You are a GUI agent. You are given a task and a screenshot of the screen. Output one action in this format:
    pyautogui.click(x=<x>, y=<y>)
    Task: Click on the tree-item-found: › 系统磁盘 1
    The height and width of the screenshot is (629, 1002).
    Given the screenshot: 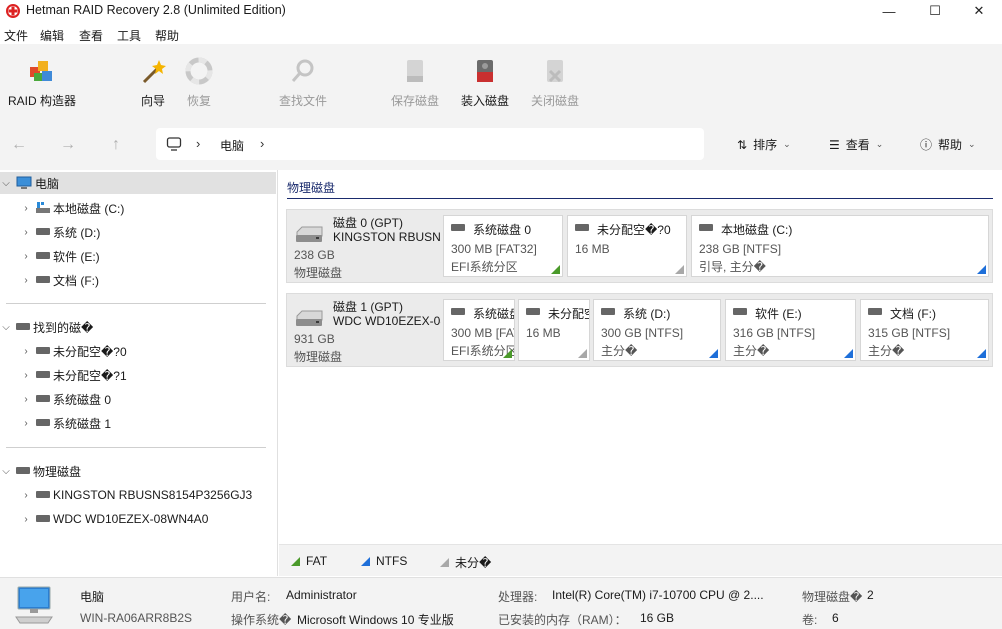 What is the action you would take?
    pyautogui.click(x=138, y=423)
    